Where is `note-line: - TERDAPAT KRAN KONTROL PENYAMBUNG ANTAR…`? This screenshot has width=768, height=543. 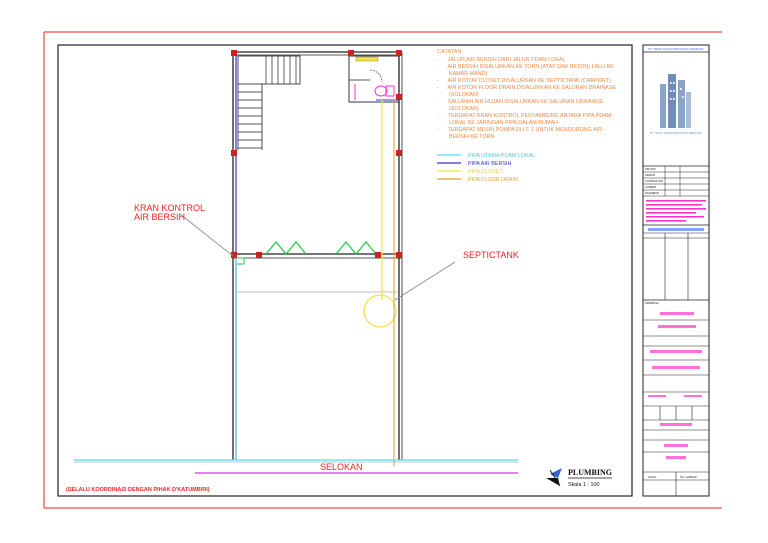 note-line: - TERDAPAT KRAN KONTROL PENYAMBUNG ANTAR… is located at coordinates (524, 116).